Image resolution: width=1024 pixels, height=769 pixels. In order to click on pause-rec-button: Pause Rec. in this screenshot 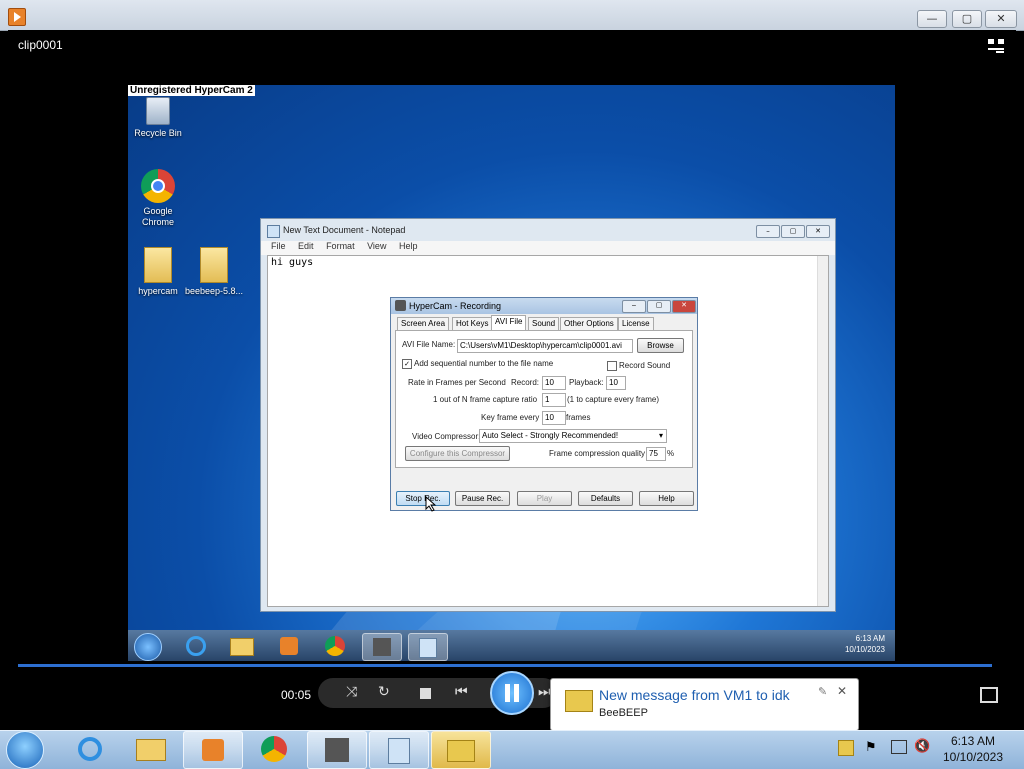, I will do `click(482, 498)`.